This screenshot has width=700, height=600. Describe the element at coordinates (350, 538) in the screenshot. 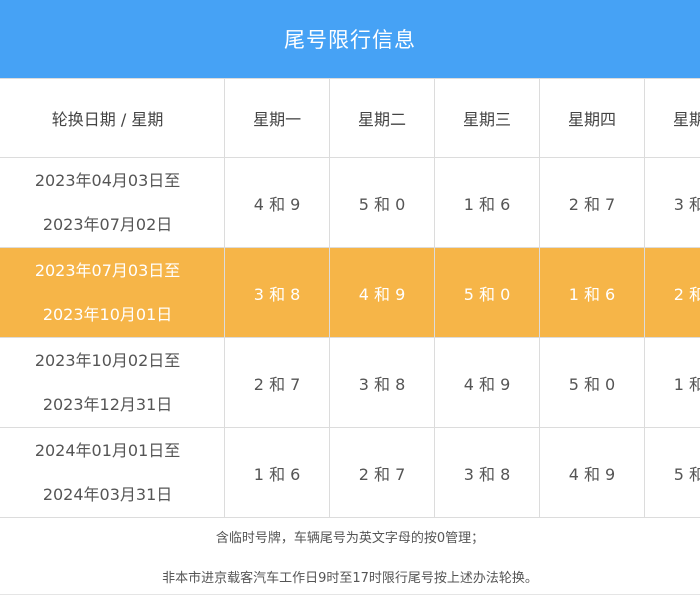

I see `note-line: 含临时号牌，车辆尾号为英文字母的按0管理；` at that location.